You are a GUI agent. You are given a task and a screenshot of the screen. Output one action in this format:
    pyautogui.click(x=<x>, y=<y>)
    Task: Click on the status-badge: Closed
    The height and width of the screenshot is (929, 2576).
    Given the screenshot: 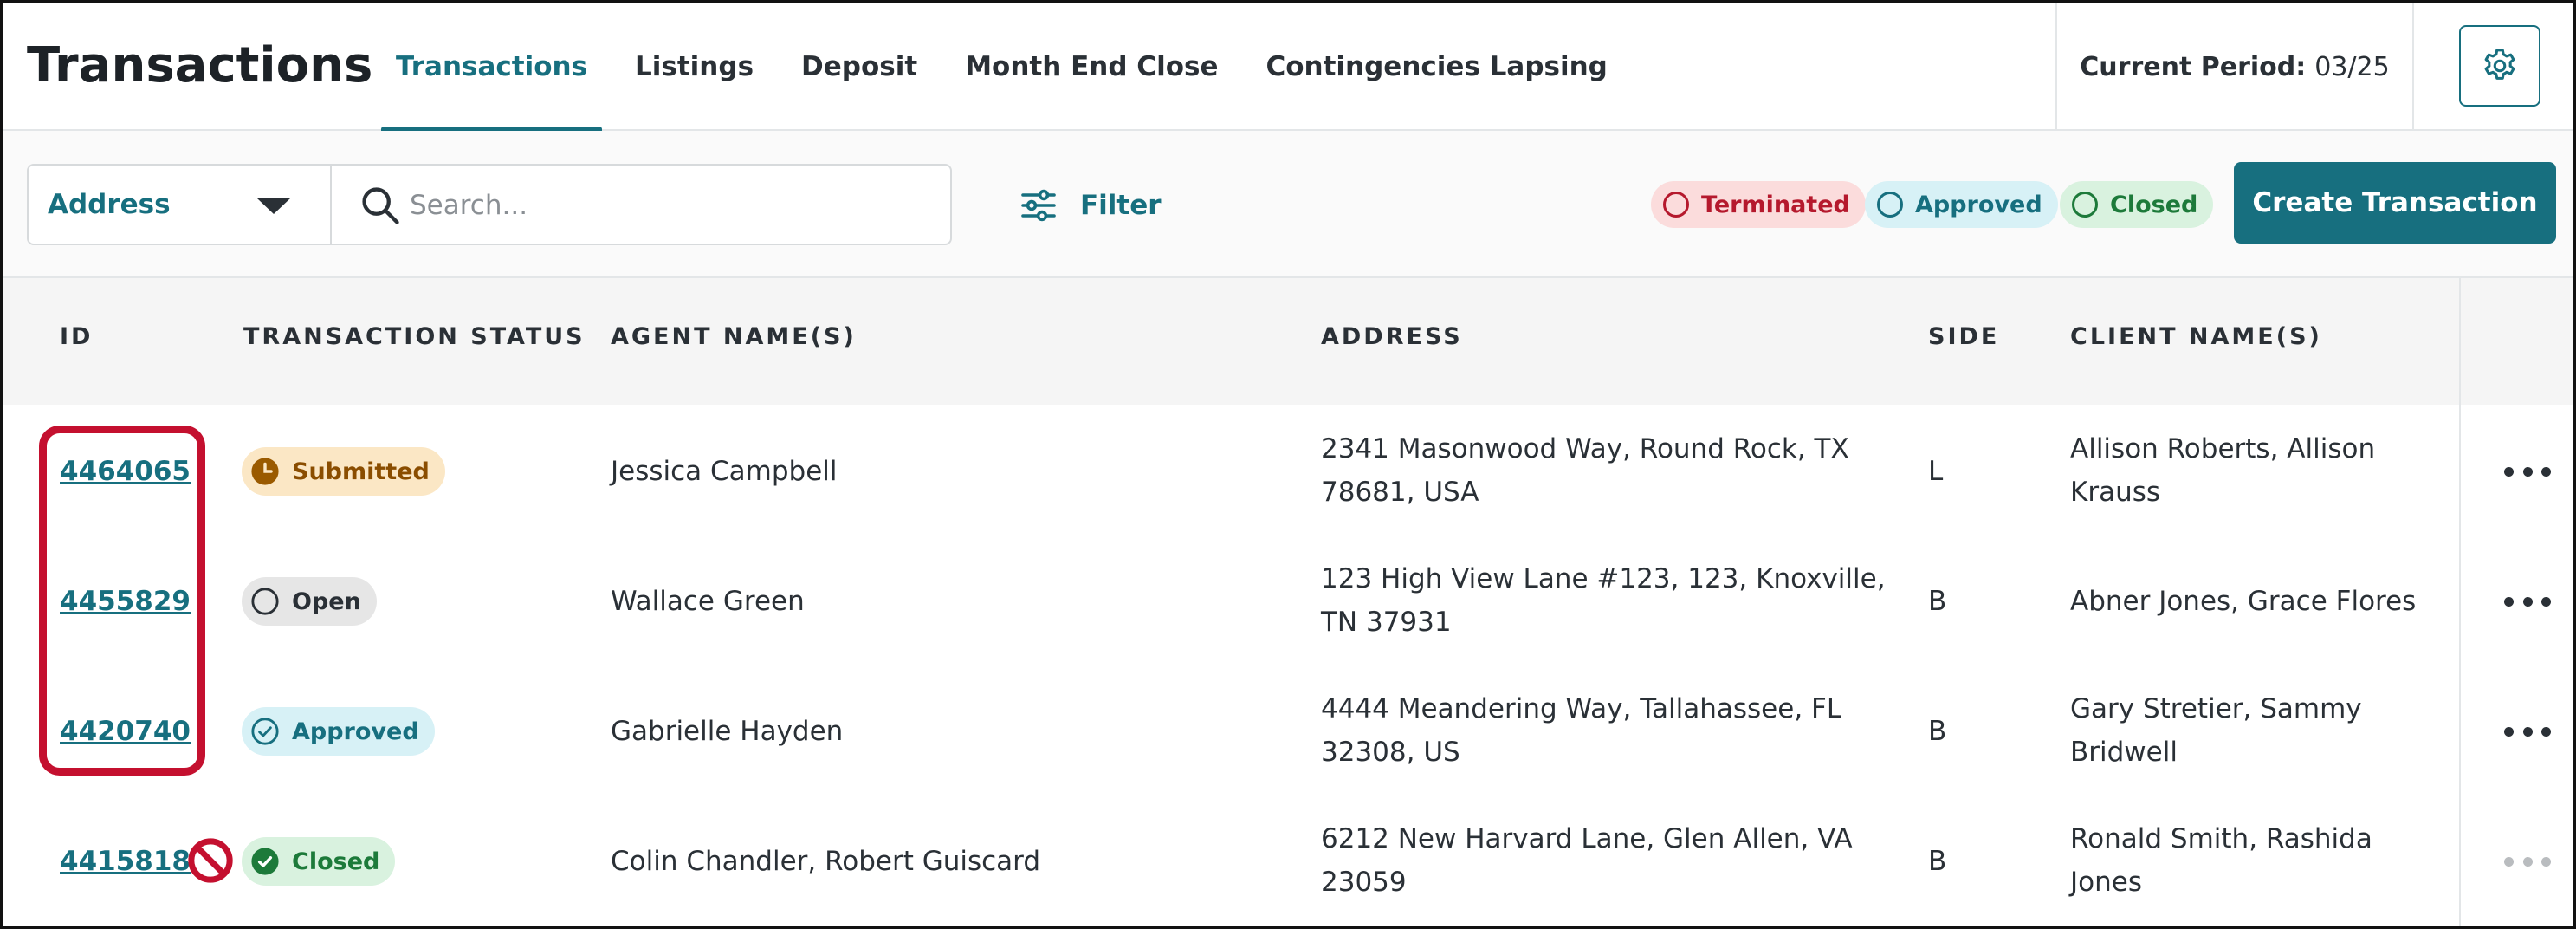 What is the action you would take?
    pyautogui.click(x=319, y=861)
    